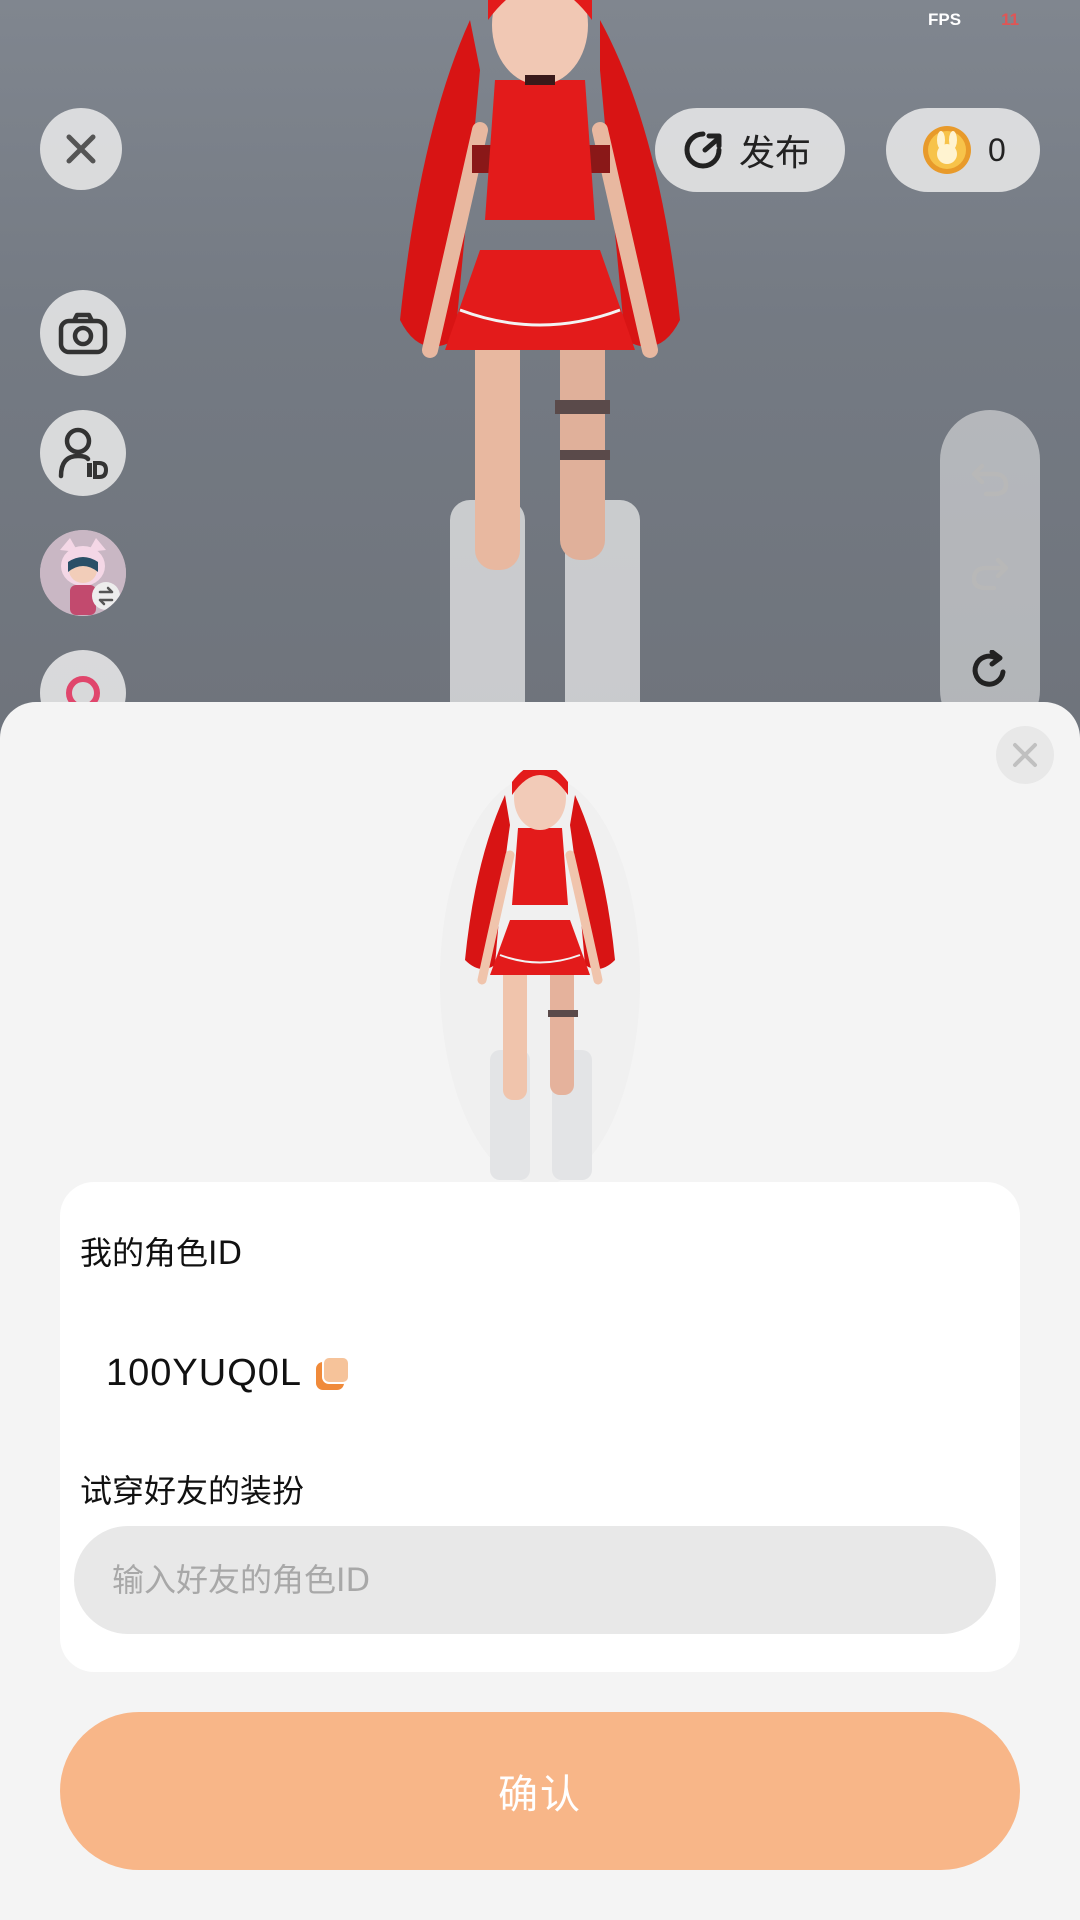 Image resolution: width=1080 pixels, height=1920 pixels. I want to click on my-id-title: 我的角色ID, so click(161, 1253).